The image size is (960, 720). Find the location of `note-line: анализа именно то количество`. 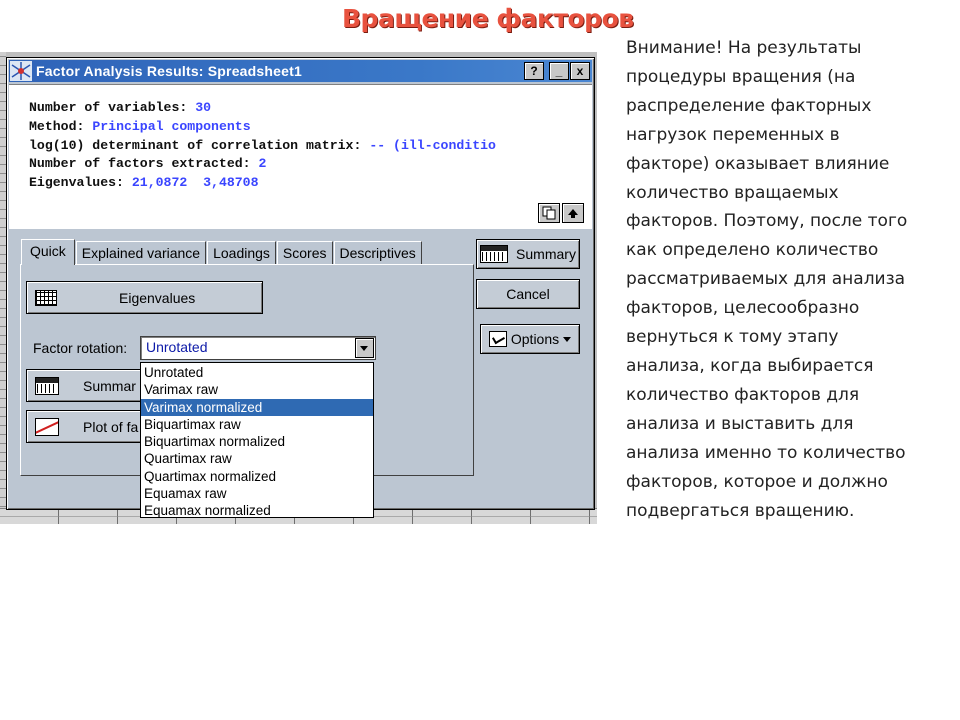

note-line: анализа именно то количество is located at coordinates (766, 452).